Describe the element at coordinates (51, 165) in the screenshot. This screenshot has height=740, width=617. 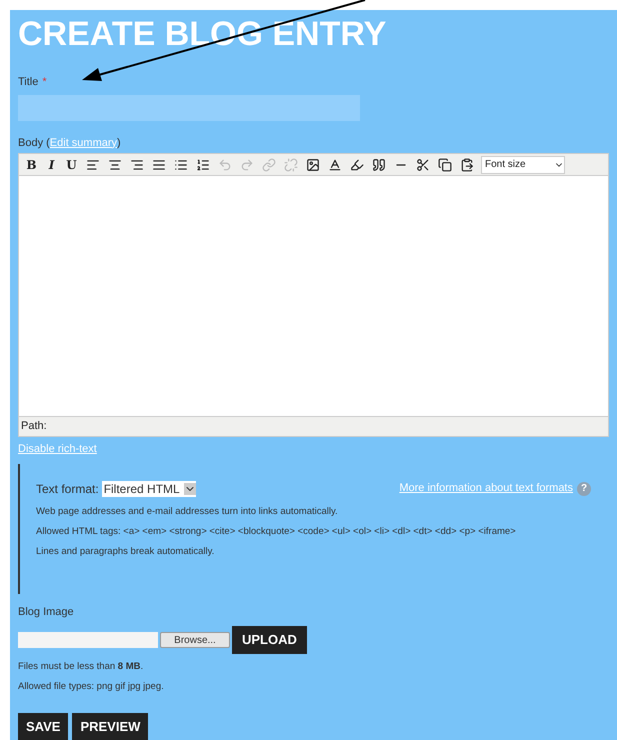
I see `format-button: I` at that location.